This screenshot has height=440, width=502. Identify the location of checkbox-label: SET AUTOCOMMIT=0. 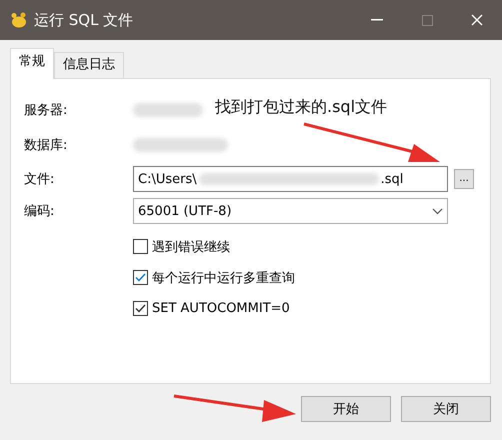
(221, 308).